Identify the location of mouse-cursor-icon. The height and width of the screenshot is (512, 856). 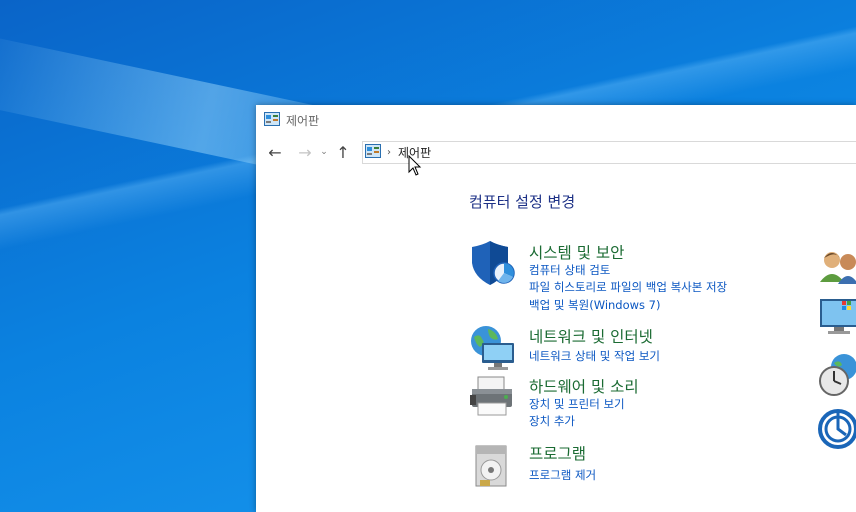
(415, 165).